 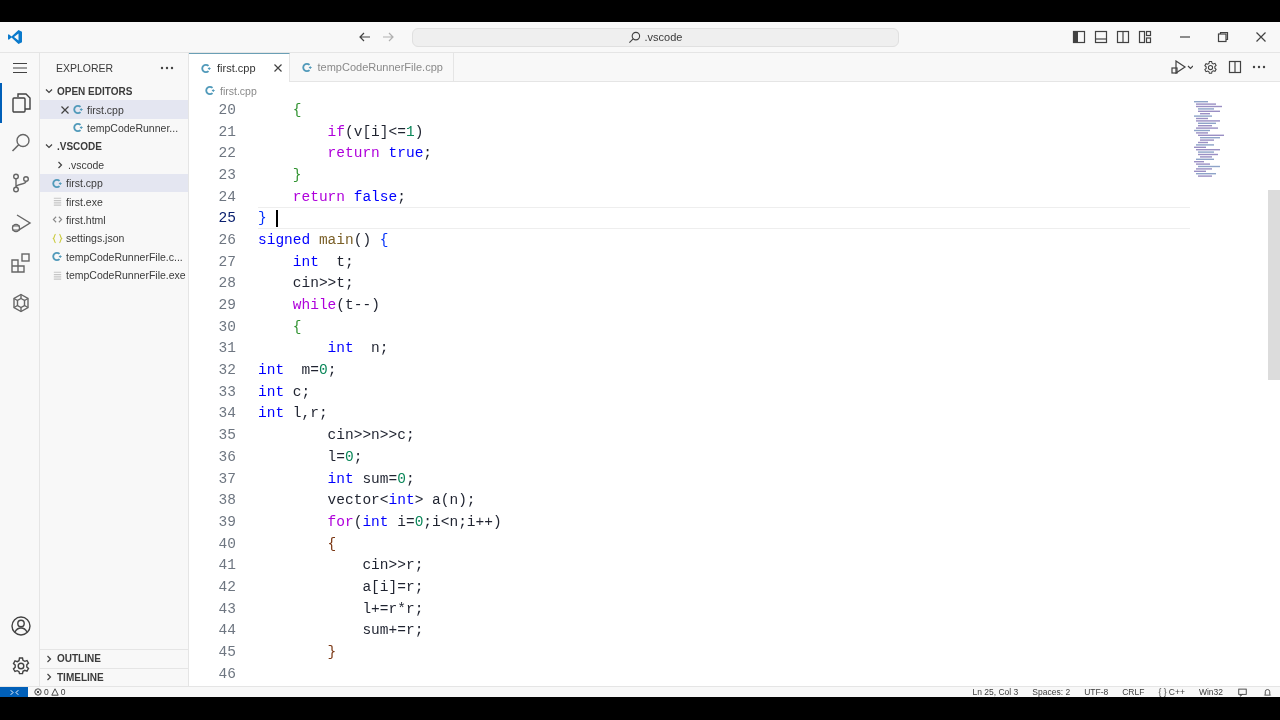 What do you see at coordinates (226, 305) in the screenshot?
I see `line-number: 29` at bounding box center [226, 305].